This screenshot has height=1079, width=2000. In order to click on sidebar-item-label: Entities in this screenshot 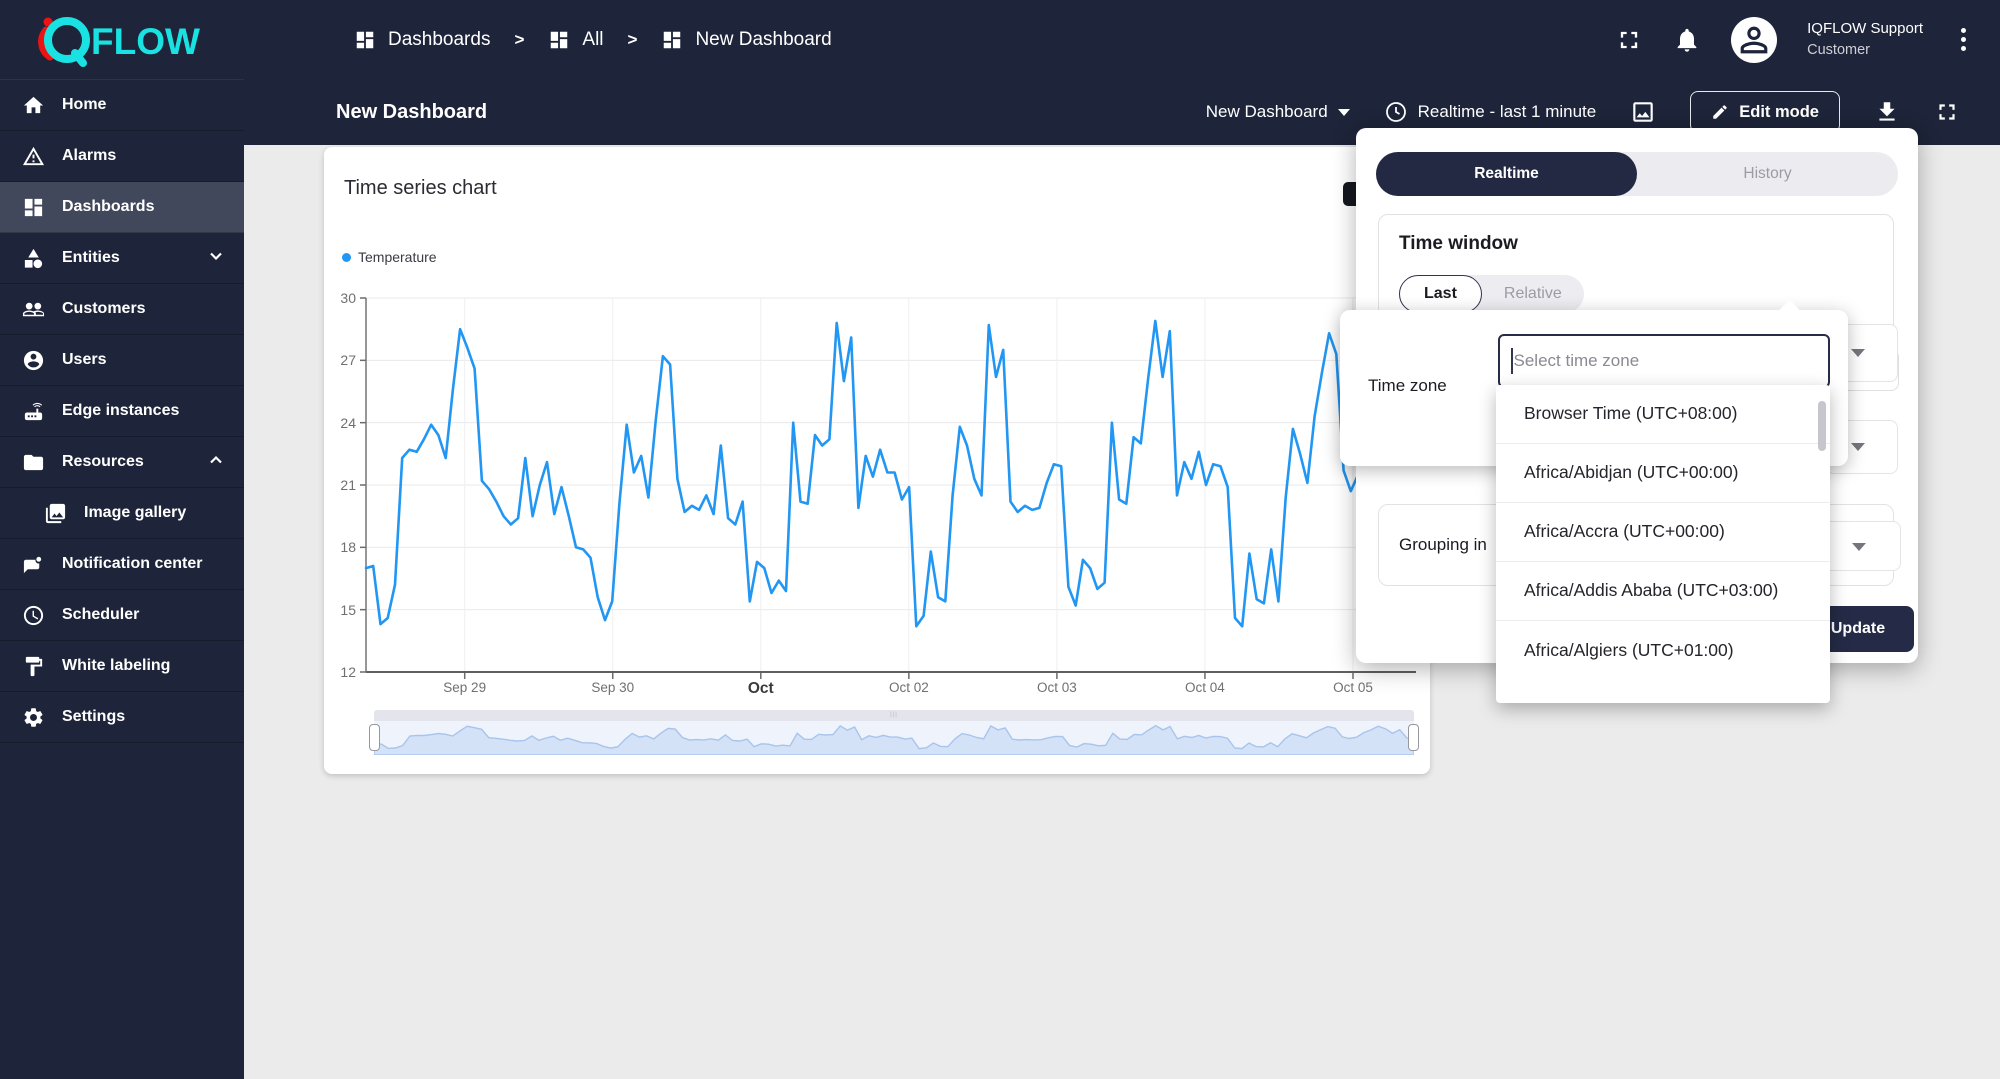, I will do `click(91, 257)`.